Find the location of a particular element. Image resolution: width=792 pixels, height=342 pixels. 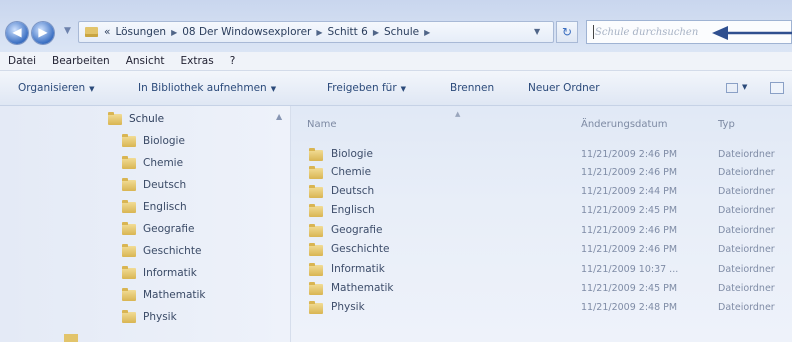

menu-file: Datei is located at coordinates (22, 61).